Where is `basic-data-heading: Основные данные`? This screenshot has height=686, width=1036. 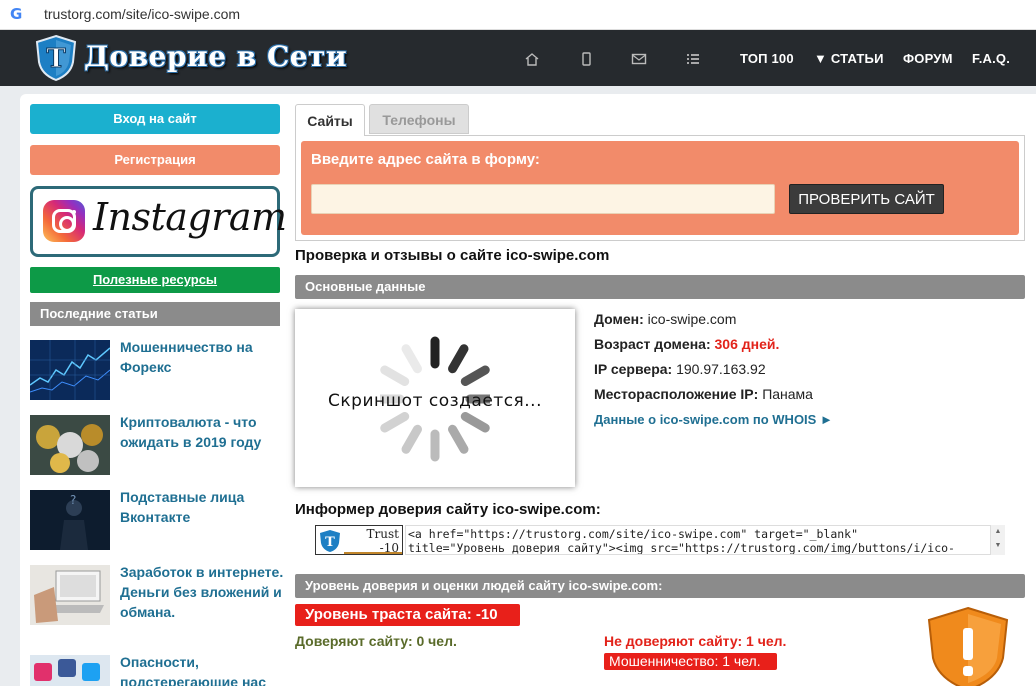 basic-data-heading: Основные данные is located at coordinates (660, 287).